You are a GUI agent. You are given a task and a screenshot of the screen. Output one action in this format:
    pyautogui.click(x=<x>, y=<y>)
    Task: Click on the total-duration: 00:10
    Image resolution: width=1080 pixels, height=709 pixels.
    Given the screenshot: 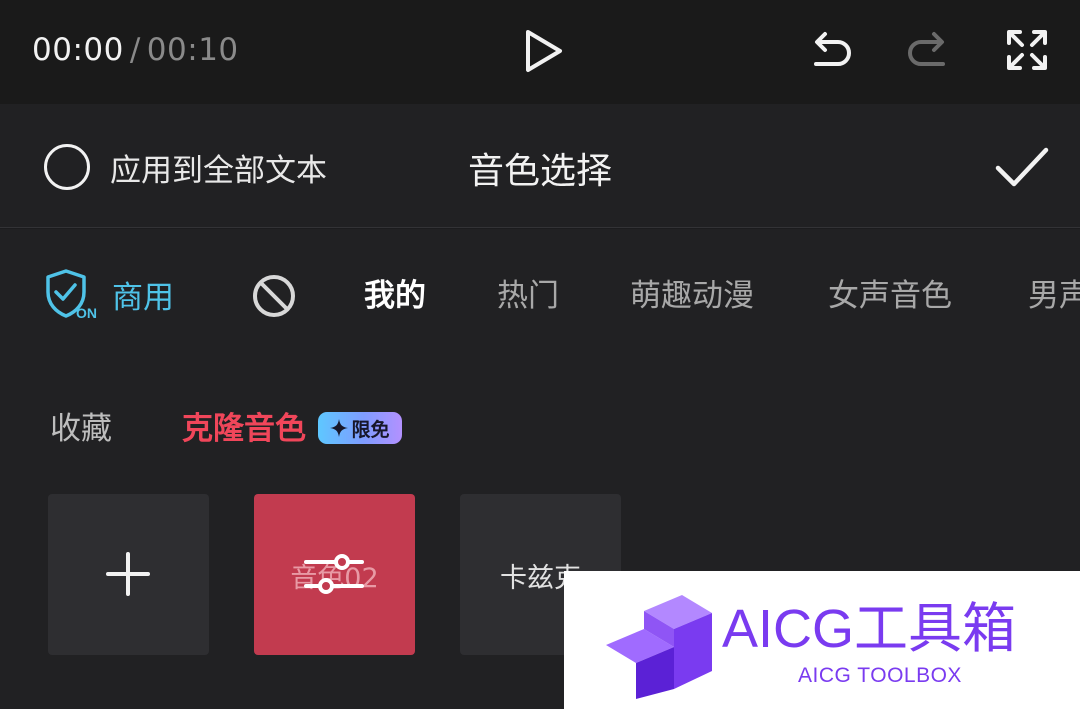 What is the action you would take?
    pyautogui.click(x=192, y=50)
    